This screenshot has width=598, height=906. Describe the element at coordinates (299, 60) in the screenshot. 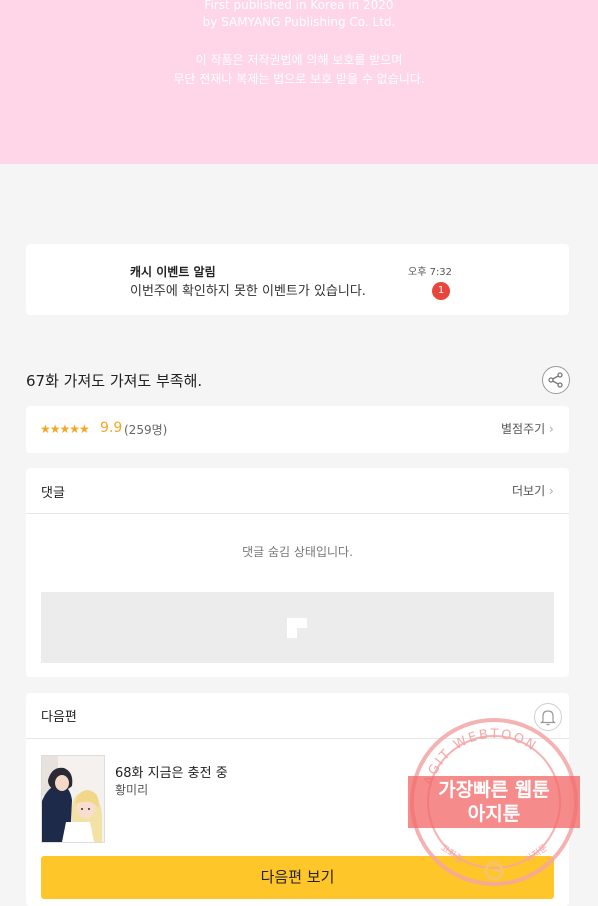

I see `copyright-line-1: 이 작품은 저작권법에 의해 보호를 받으며` at that location.